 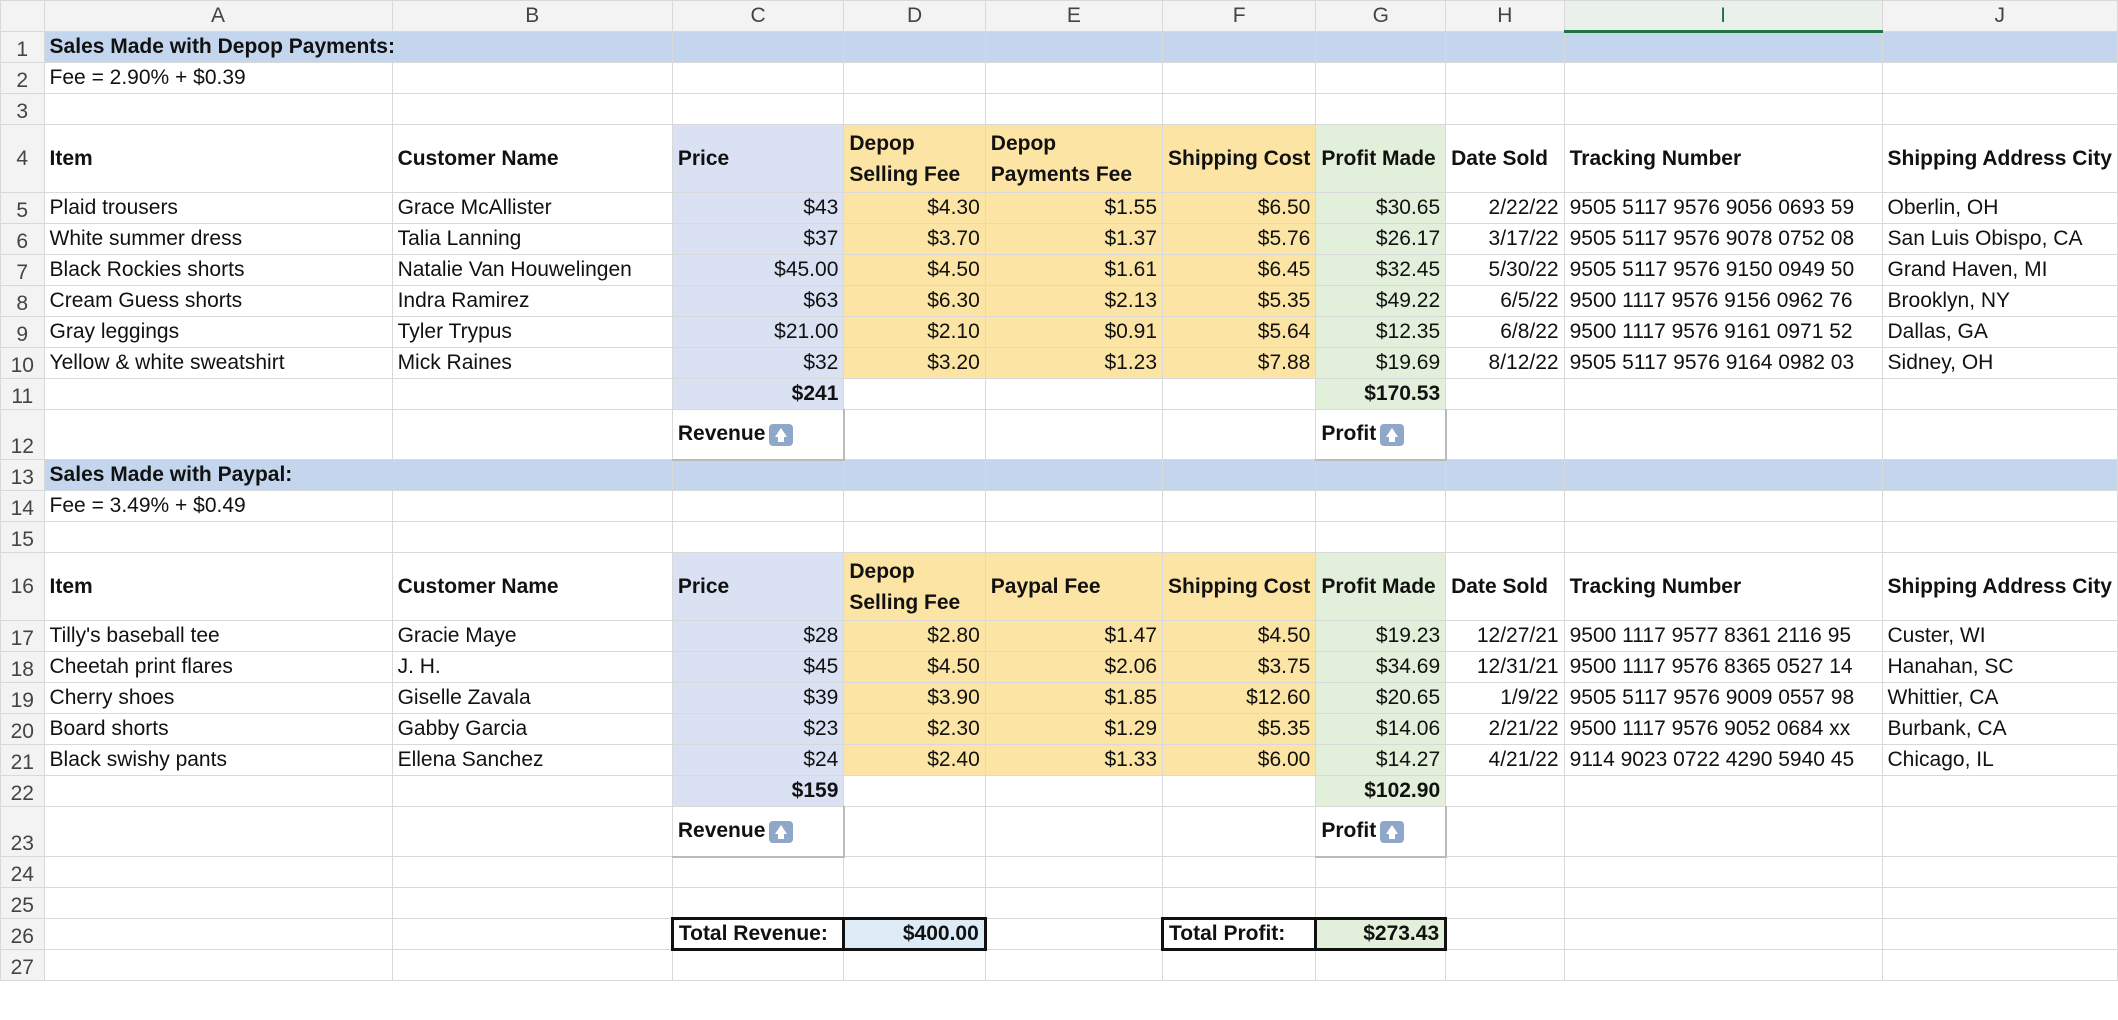 What do you see at coordinates (758, 760) in the screenshot?
I see `price-cell: $24` at bounding box center [758, 760].